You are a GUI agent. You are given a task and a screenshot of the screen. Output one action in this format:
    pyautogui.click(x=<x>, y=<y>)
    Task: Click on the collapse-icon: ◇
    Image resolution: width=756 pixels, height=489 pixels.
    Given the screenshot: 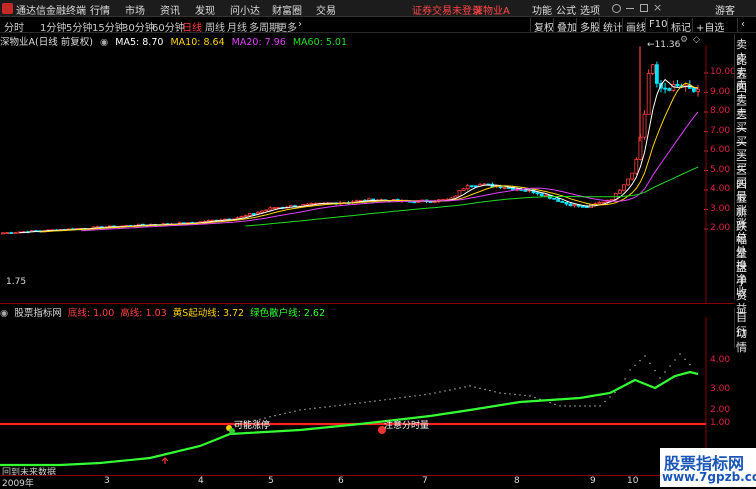 What is the action you would take?
    pyautogui.click(x=696, y=40)
    